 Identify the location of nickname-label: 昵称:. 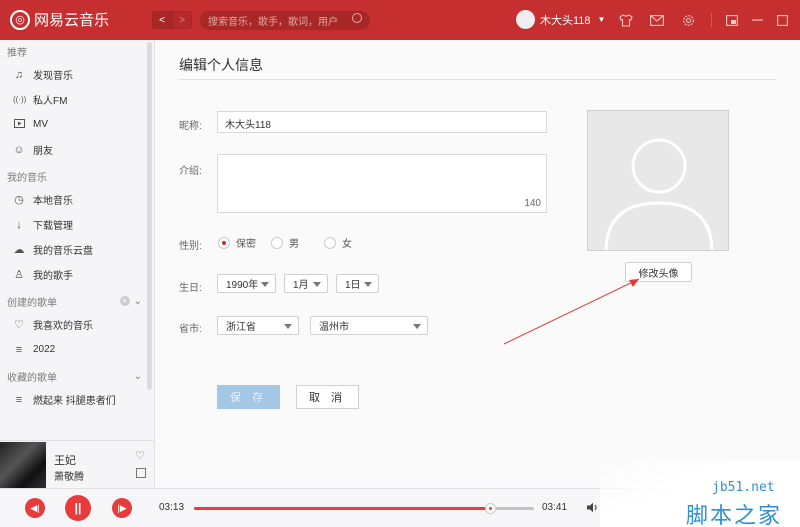
(190, 126).